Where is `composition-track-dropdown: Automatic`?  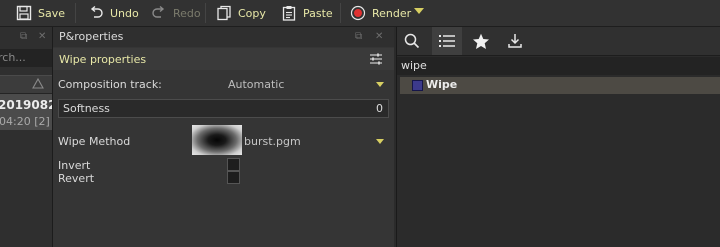 composition-track-dropdown: Automatic is located at coordinates (306, 84).